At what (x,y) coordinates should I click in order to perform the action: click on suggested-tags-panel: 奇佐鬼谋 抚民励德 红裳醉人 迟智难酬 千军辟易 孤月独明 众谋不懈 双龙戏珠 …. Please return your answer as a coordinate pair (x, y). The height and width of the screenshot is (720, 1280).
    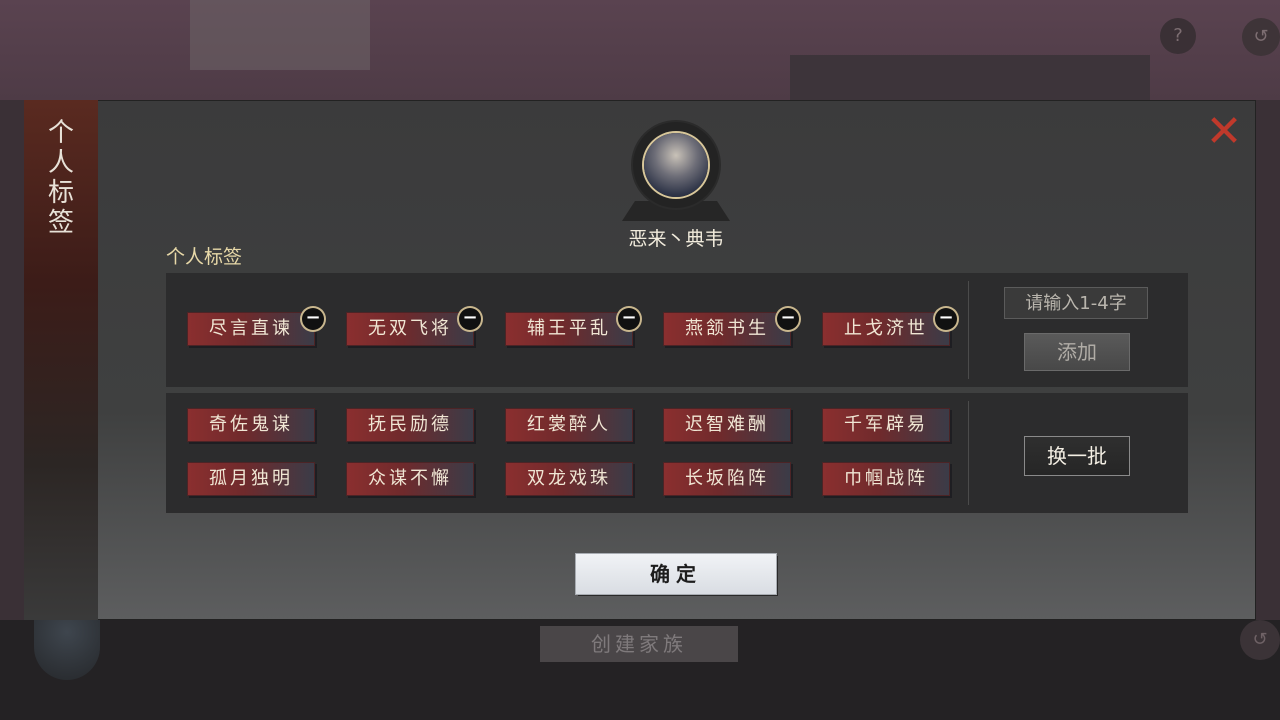
    Looking at the image, I should click on (677, 453).